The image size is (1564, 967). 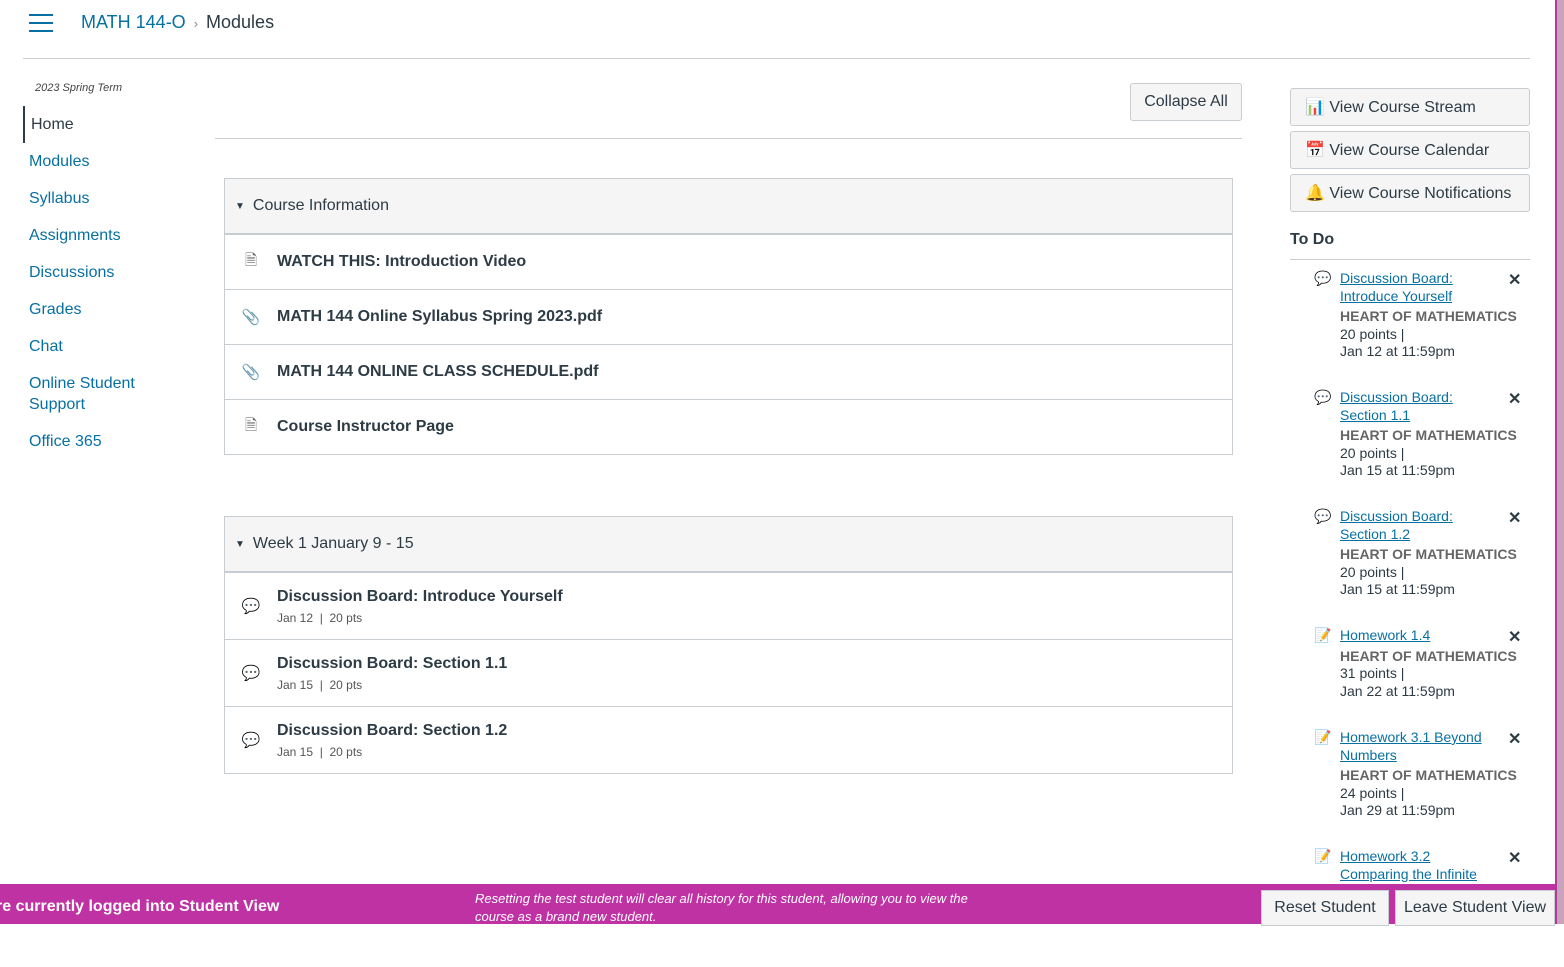 I want to click on item-title: Course Instructor Page, so click(x=365, y=427).